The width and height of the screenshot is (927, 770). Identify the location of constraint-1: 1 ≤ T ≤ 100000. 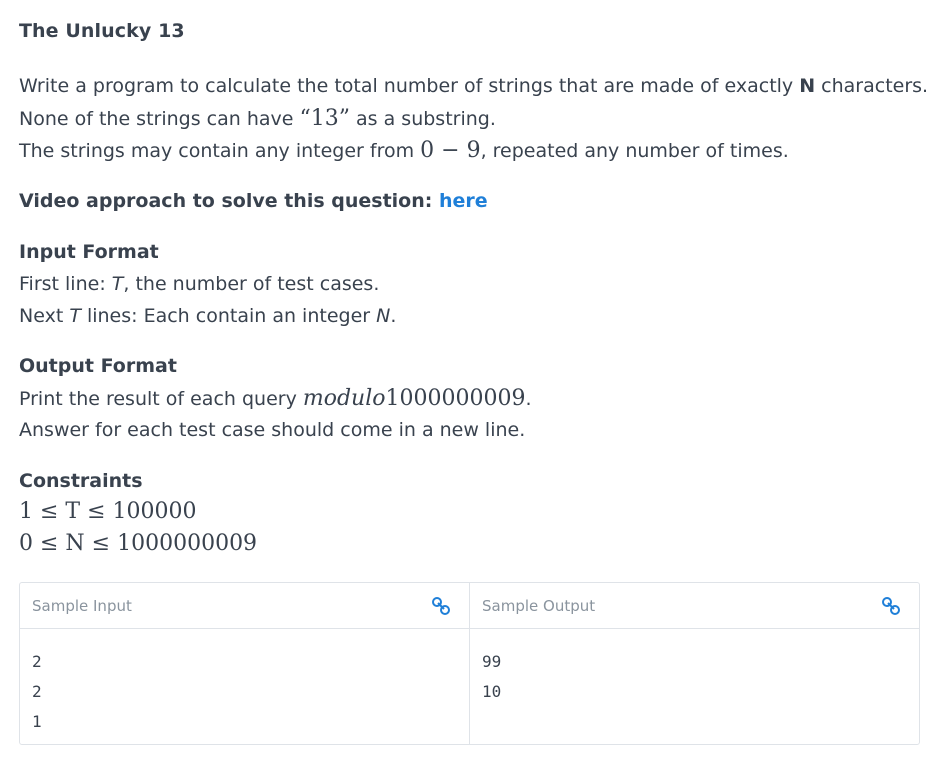
(108, 511).